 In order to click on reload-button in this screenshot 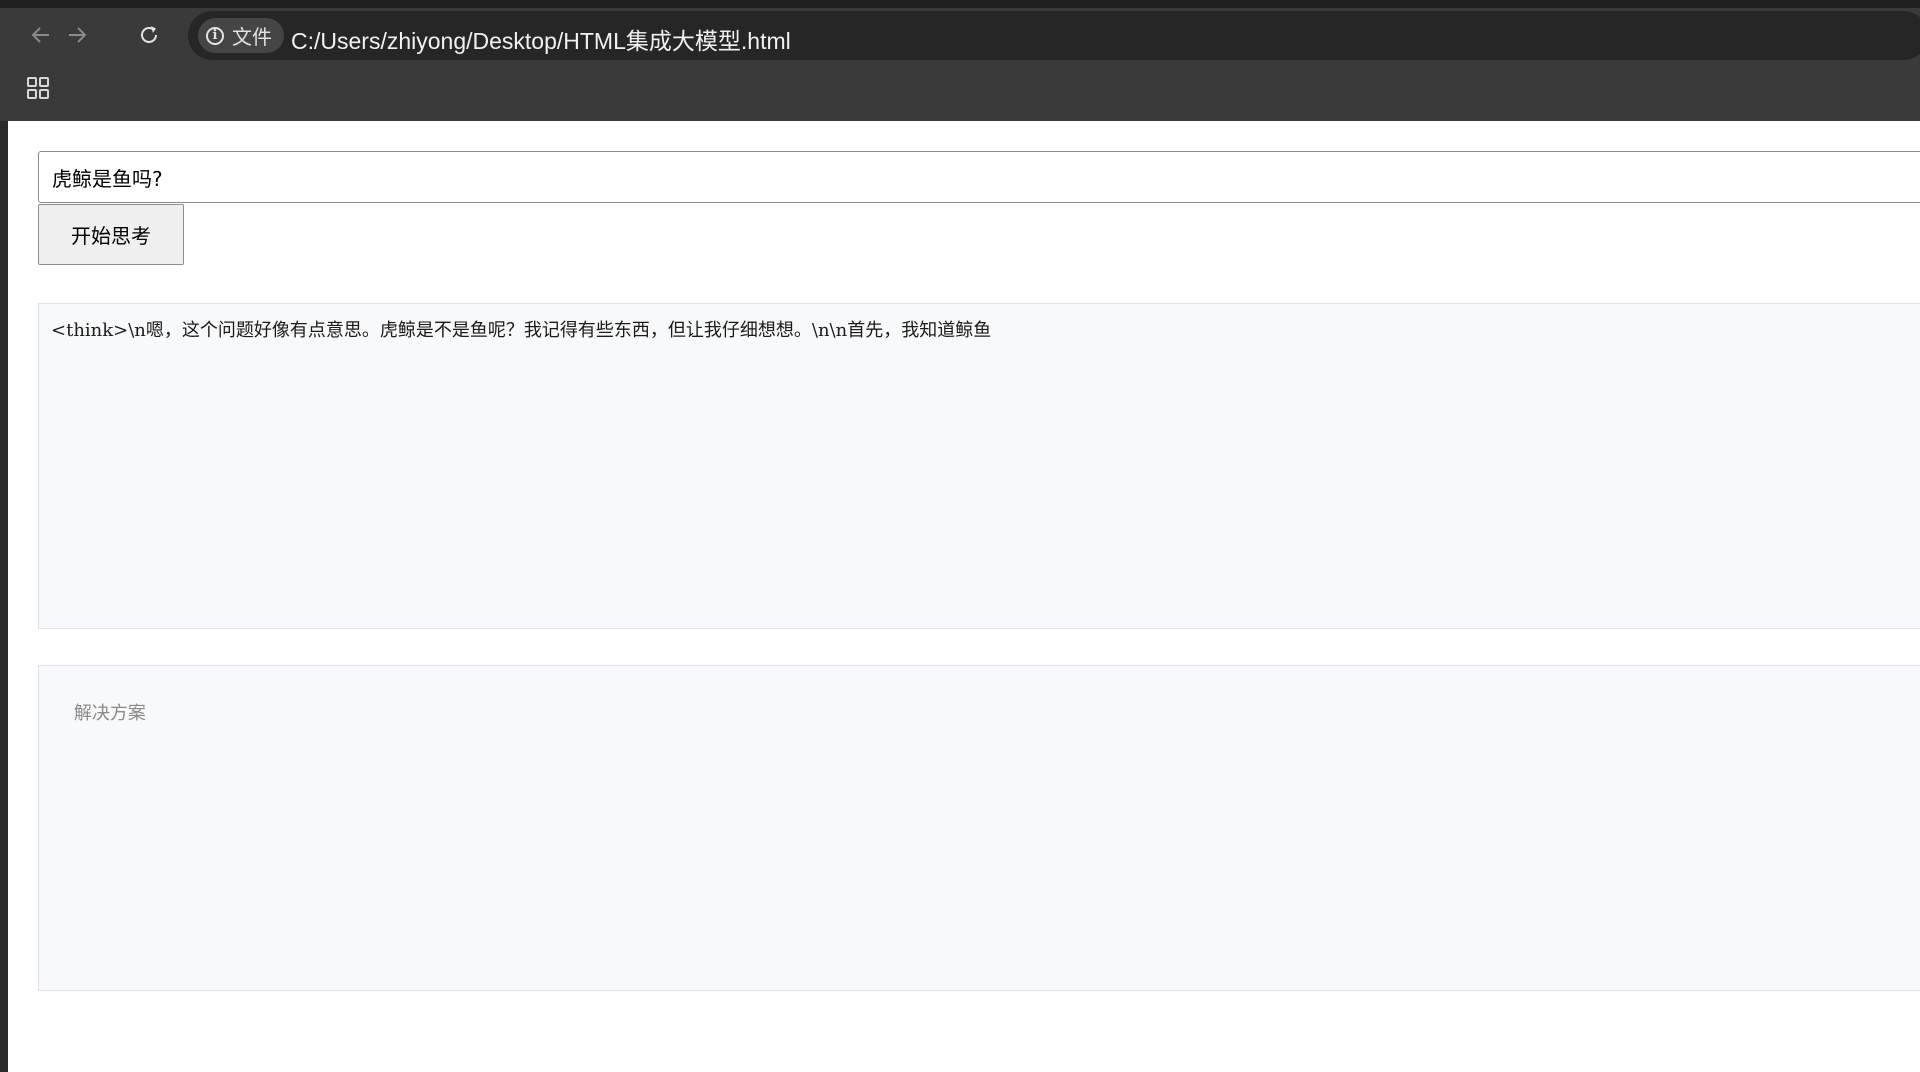, I will do `click(149, 35)`.